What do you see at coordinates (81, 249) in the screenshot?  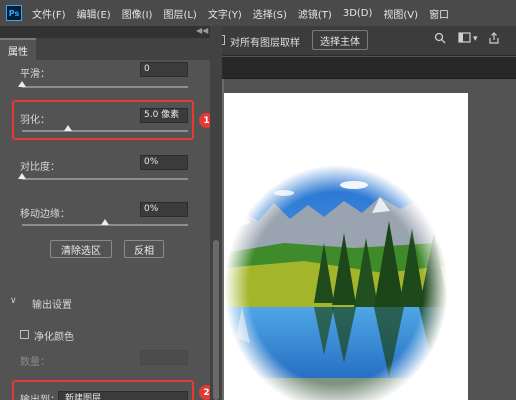 I see `clear-selection-button: 清除选区` at bounding box center [81, 249].